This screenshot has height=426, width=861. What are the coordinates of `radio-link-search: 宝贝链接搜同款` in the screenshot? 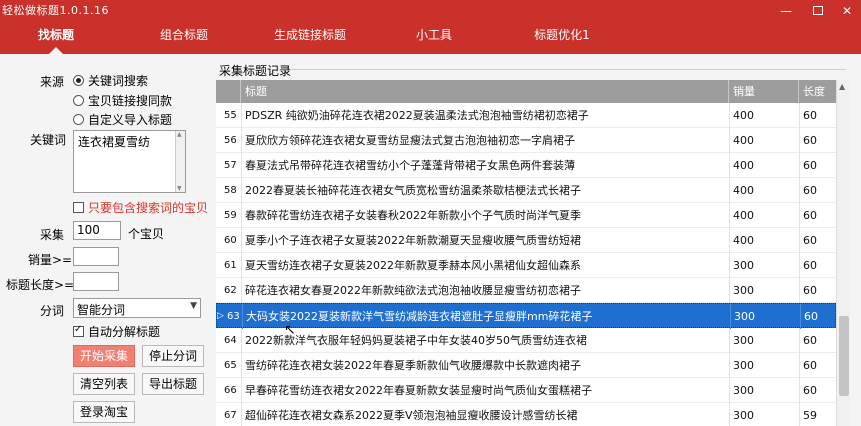 It's located at (122, 100).